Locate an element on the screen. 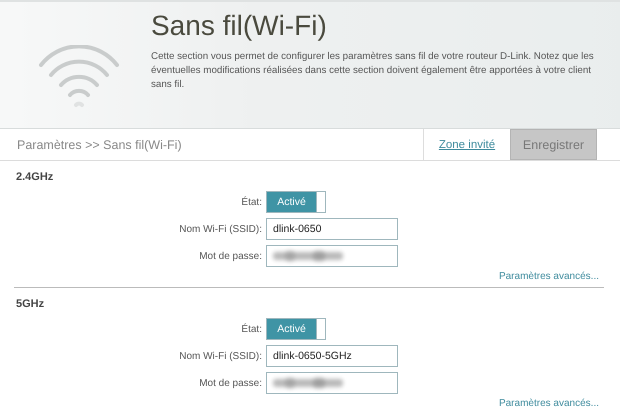 Image resolution: width=620 pixels, height=410 pixels. band-title: 2.4GHz is located at coordinates (35, 177).